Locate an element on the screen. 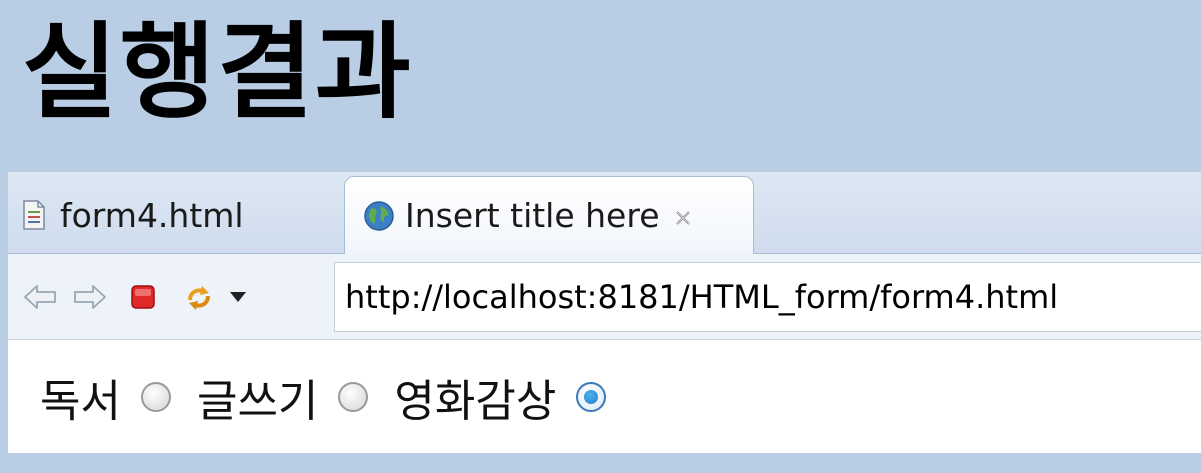  forward-icon is located at coordinates (90, 297).